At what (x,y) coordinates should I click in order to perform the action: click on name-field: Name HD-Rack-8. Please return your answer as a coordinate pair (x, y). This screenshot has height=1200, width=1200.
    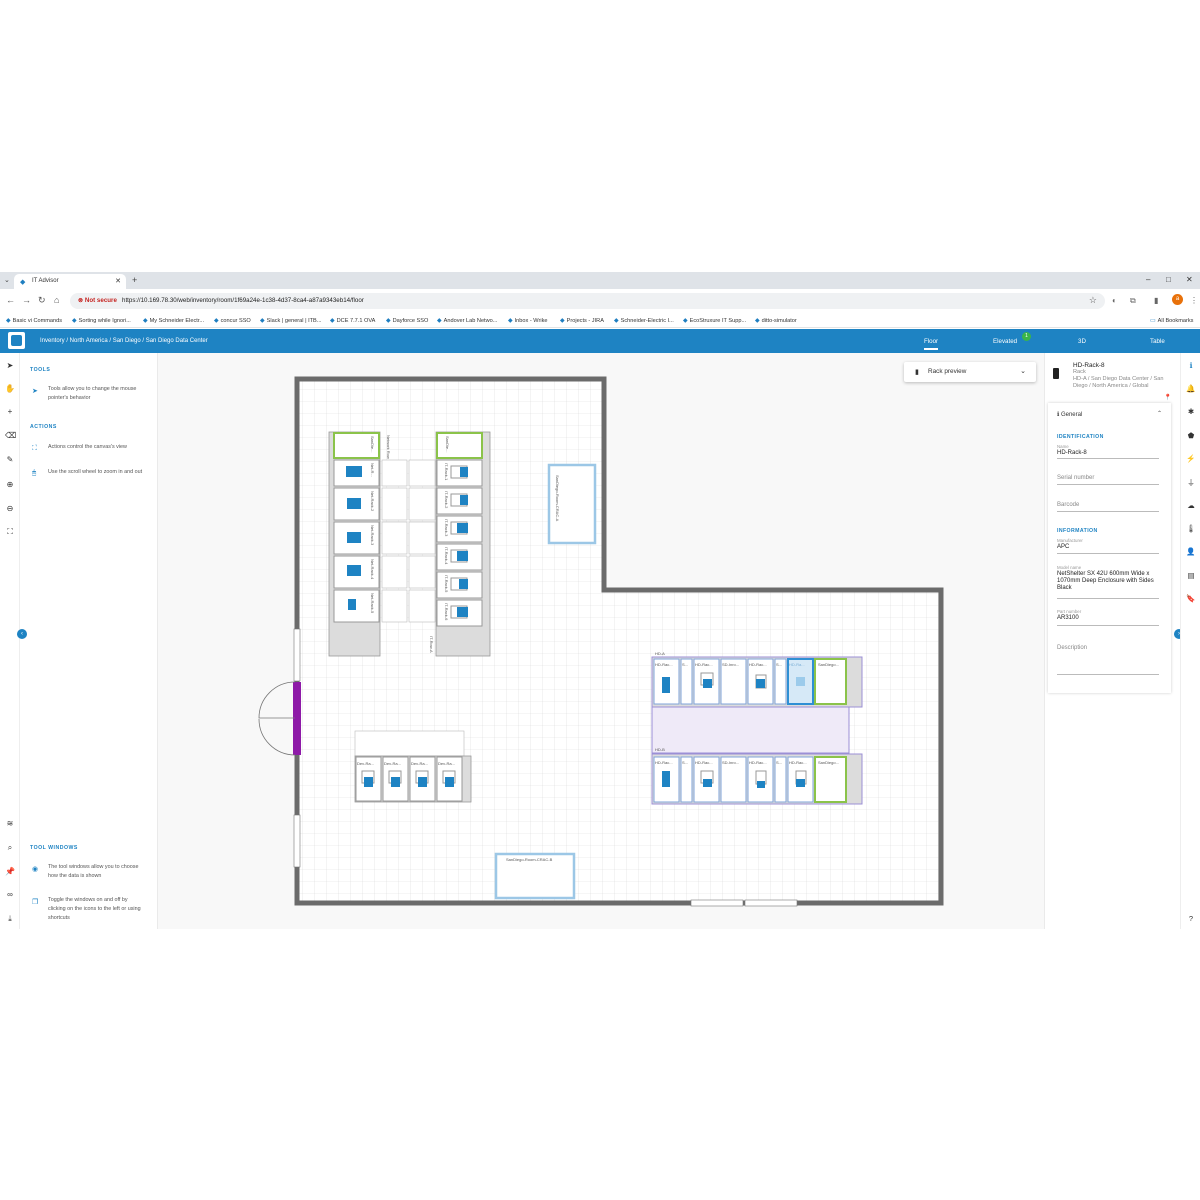
    Looking at the image, I should click on (1108, 451).